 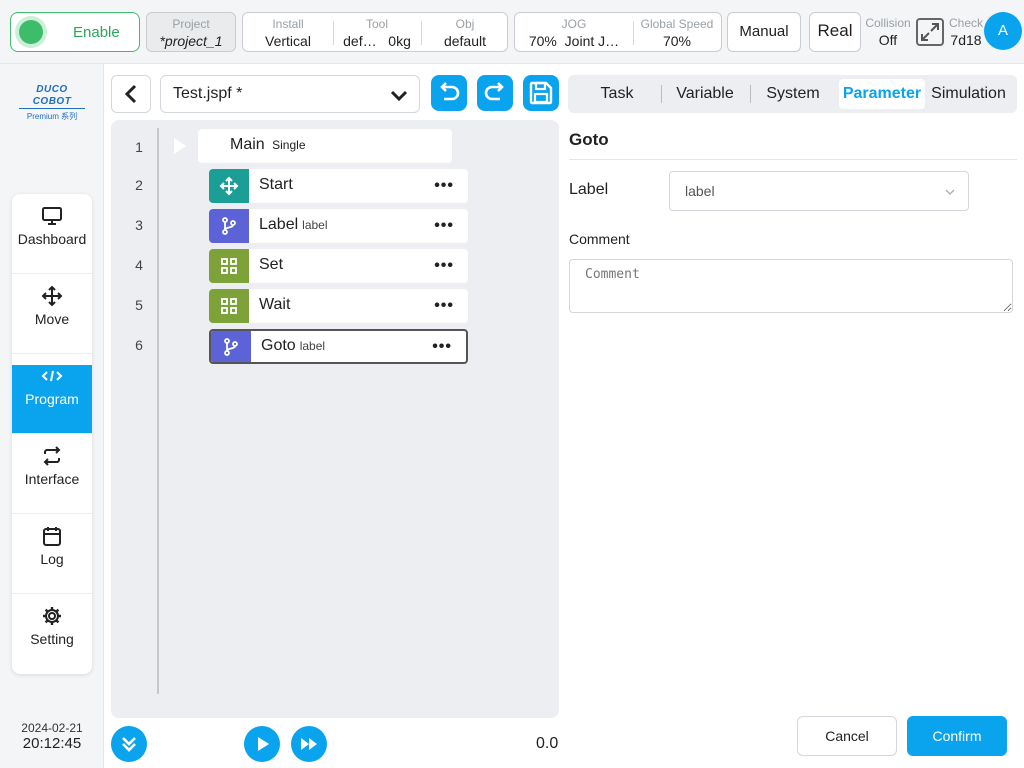 What do you see at coordinates (52, 616) in the screenshot?
I see `gear-icon` at bounding box center [52, 616].